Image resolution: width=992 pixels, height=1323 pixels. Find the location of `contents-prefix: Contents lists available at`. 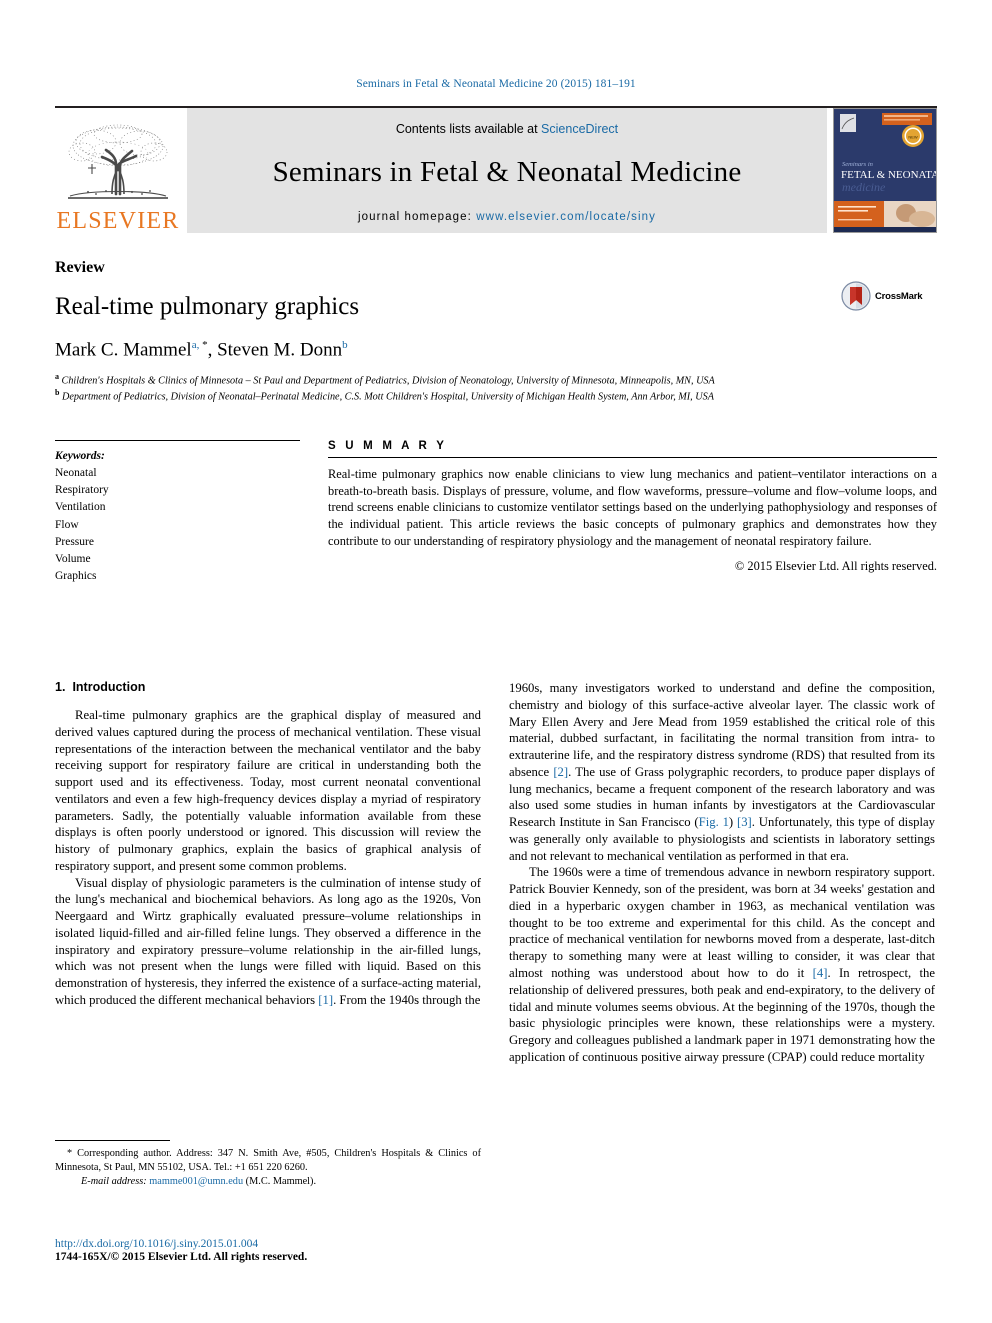

contents-prefix: Contents lists available at is located at coordinates (468, 129).